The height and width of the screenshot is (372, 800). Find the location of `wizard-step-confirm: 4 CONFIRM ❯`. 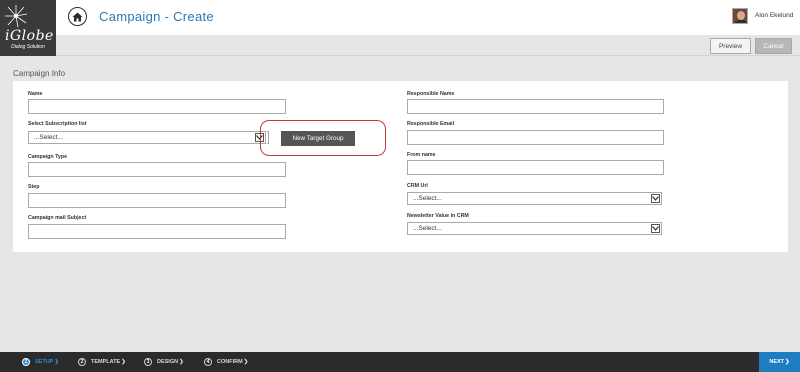

wizard-step-confirm: 4 CONFIRM ❯ is located at coordinates (226, 362).